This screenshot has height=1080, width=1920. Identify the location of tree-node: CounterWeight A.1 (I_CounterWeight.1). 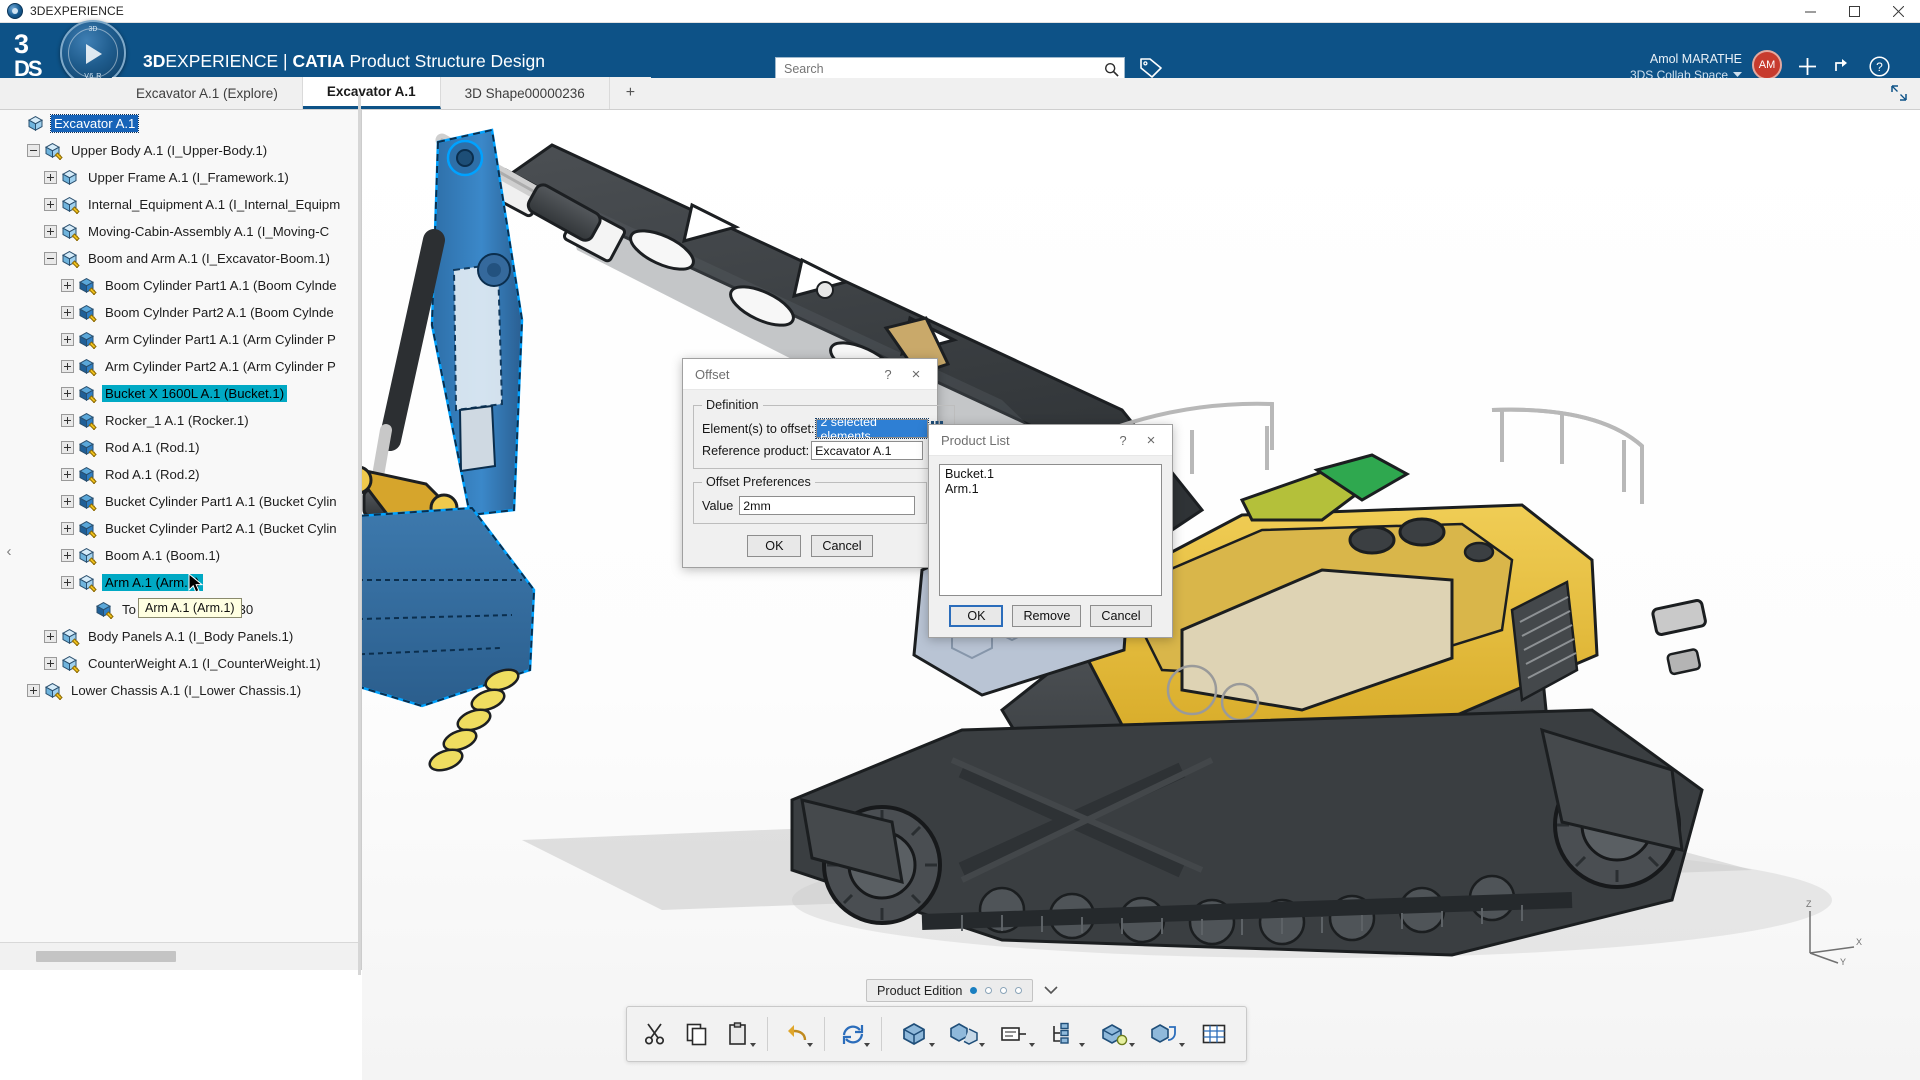
(180, 663).